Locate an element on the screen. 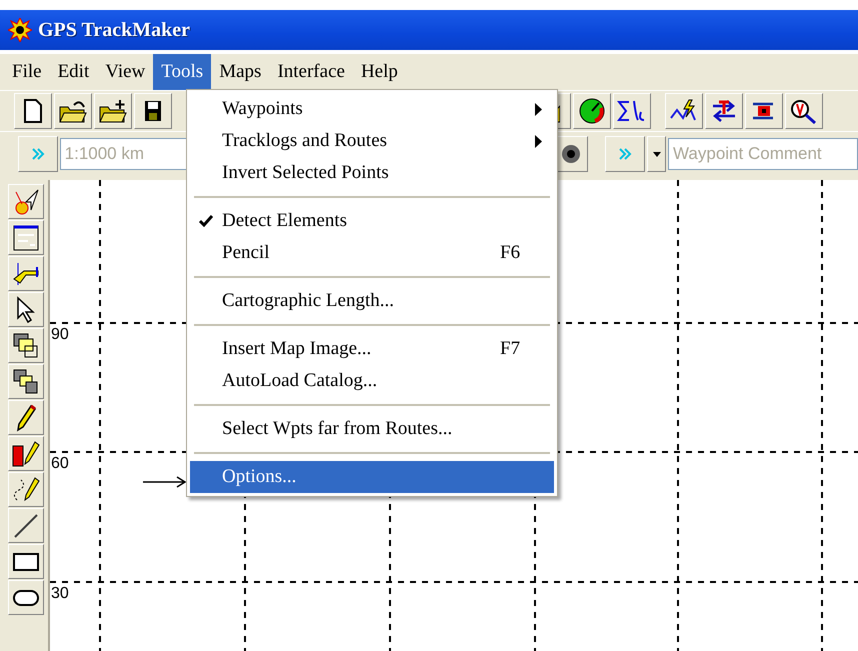 The height and width of the screenshot is (651, 858). grid-label: 90 is located at coordinates (60, 335).